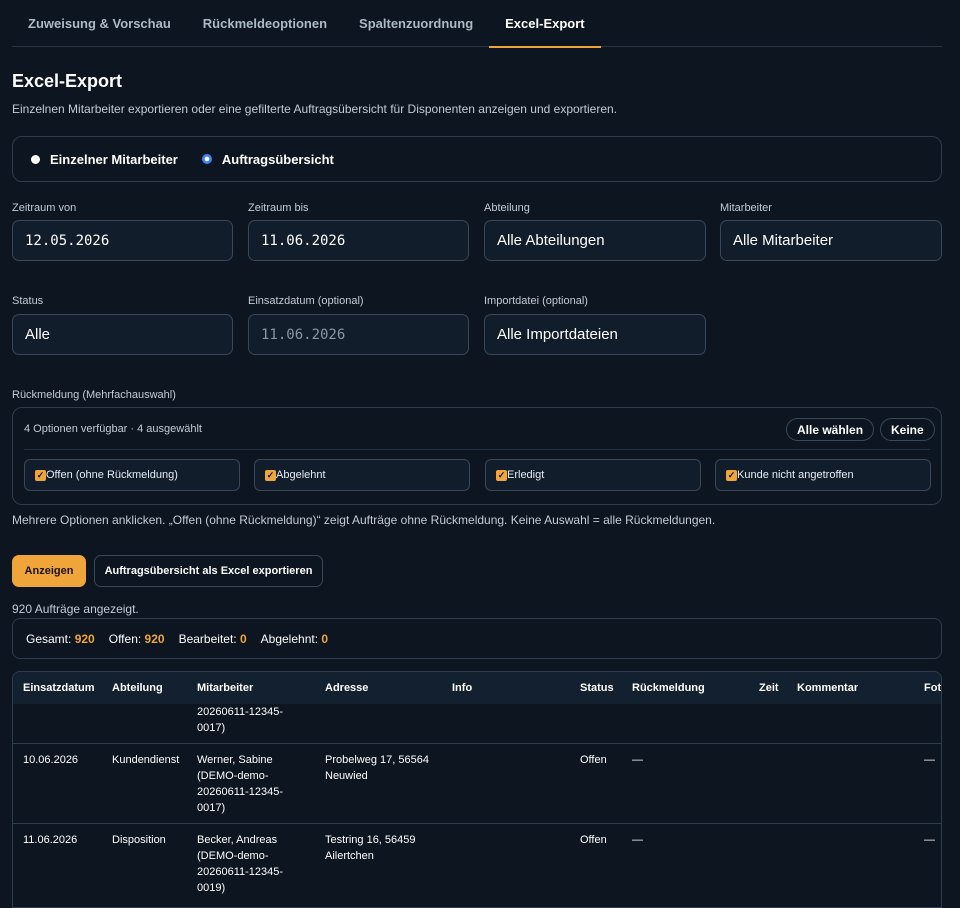 The image size is (960, 908). Describe the element at coordinates (831, 240) in the screenshot. I see `mitarbeiter-select: Alle Mitarbeiter` at that location.